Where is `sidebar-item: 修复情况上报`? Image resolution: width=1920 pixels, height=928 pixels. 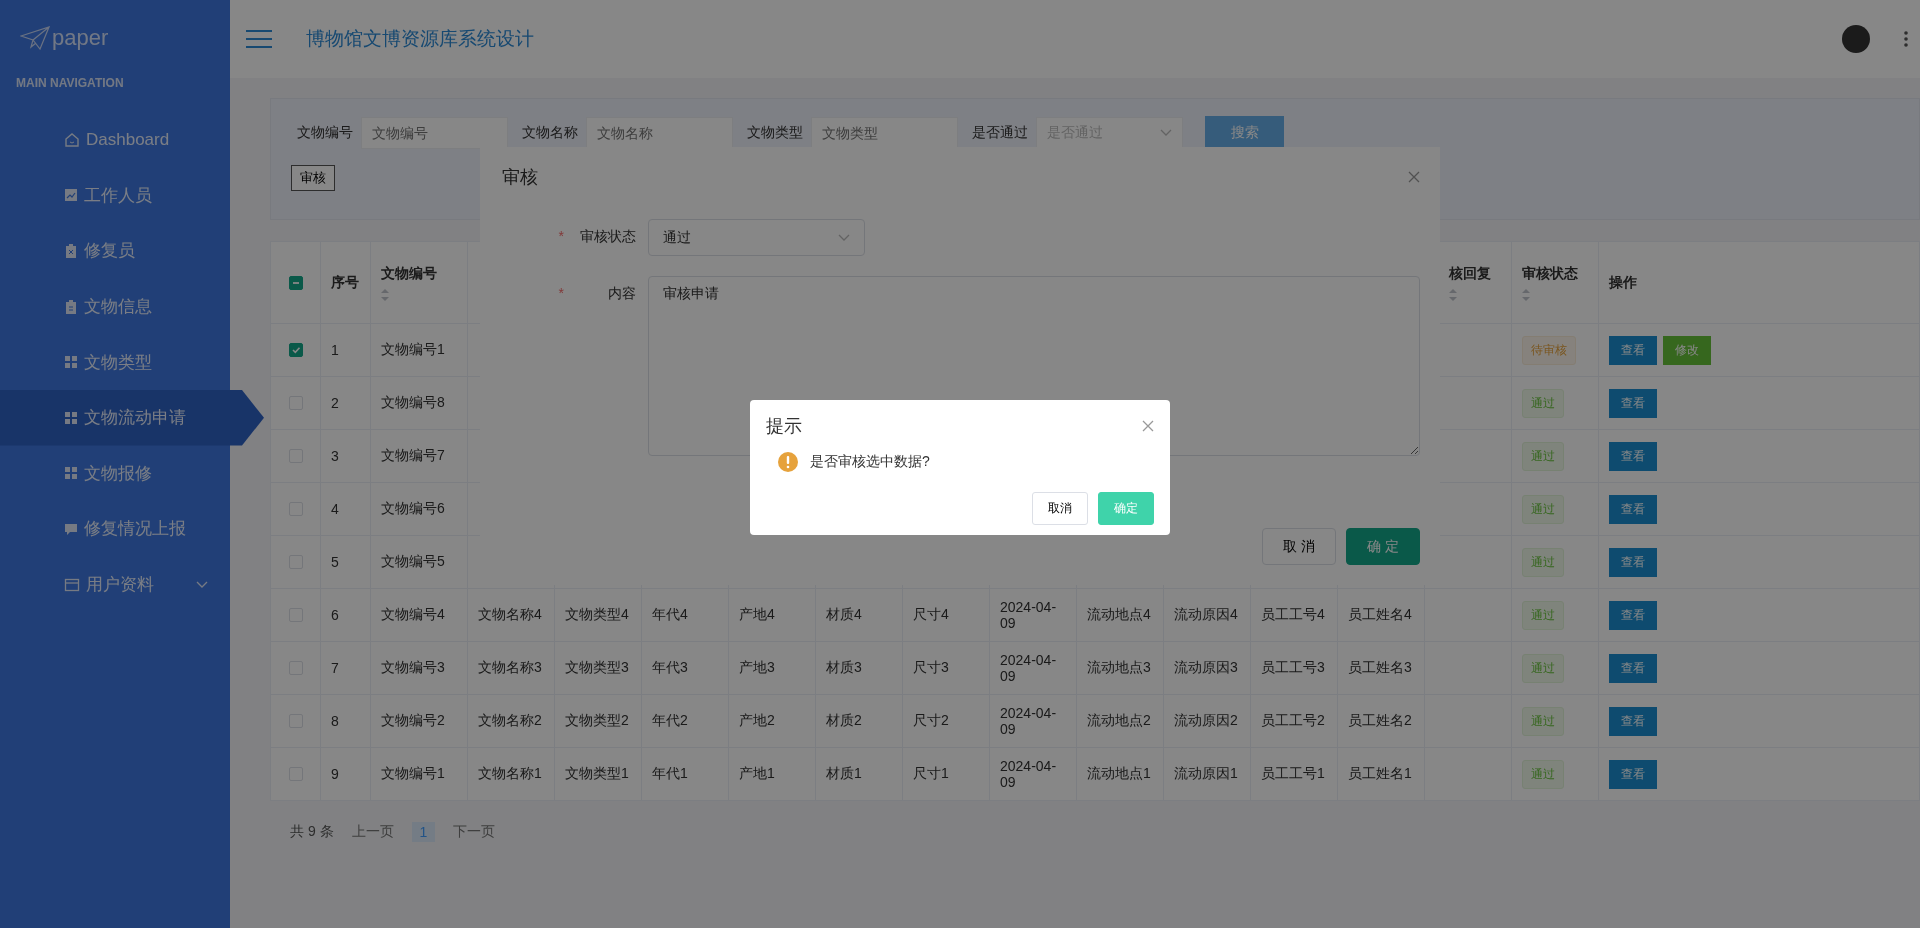 sidebar-item: 修复情况上报 is located at coordinates (115, 529).